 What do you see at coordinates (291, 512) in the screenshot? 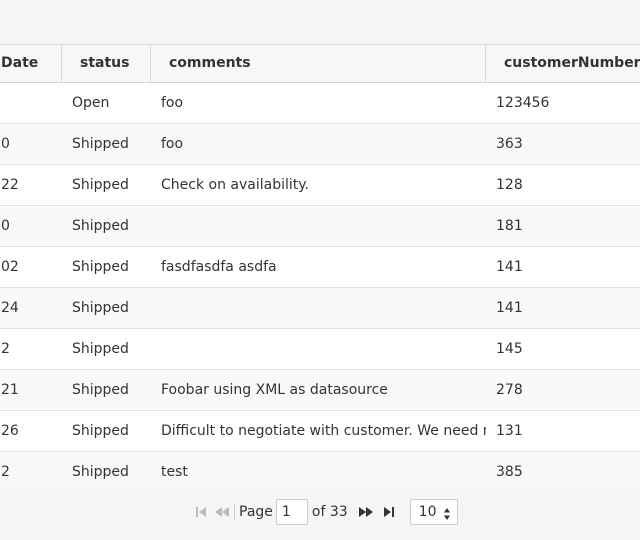
I see `page-number-input` at bounding box center [291, 512].